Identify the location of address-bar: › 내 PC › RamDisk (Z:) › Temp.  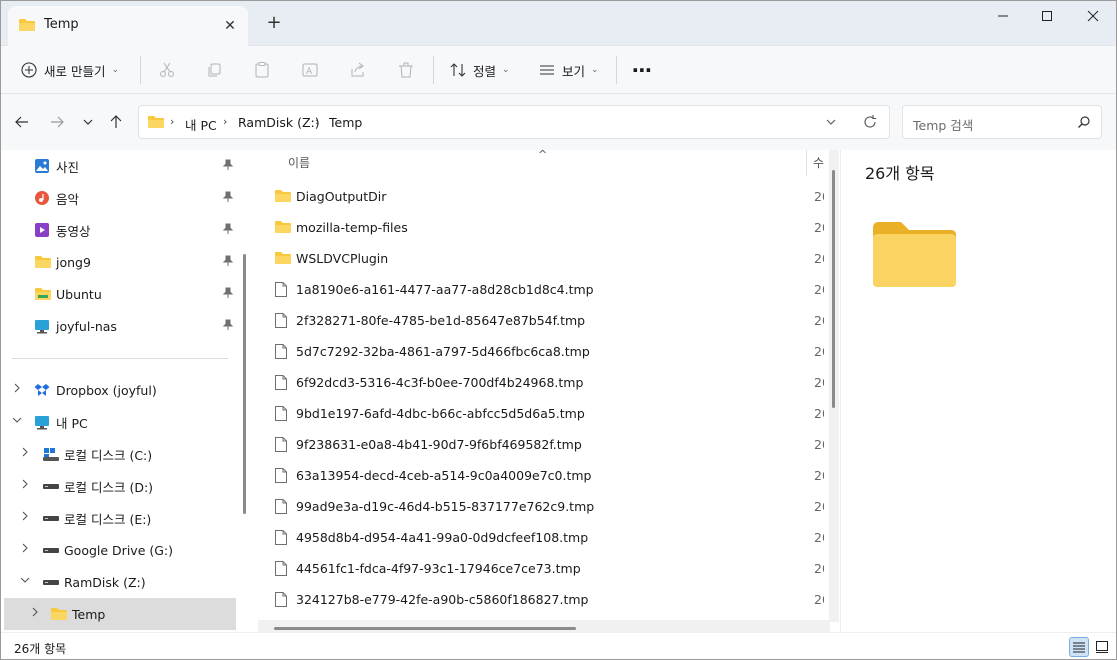
(514, 122).